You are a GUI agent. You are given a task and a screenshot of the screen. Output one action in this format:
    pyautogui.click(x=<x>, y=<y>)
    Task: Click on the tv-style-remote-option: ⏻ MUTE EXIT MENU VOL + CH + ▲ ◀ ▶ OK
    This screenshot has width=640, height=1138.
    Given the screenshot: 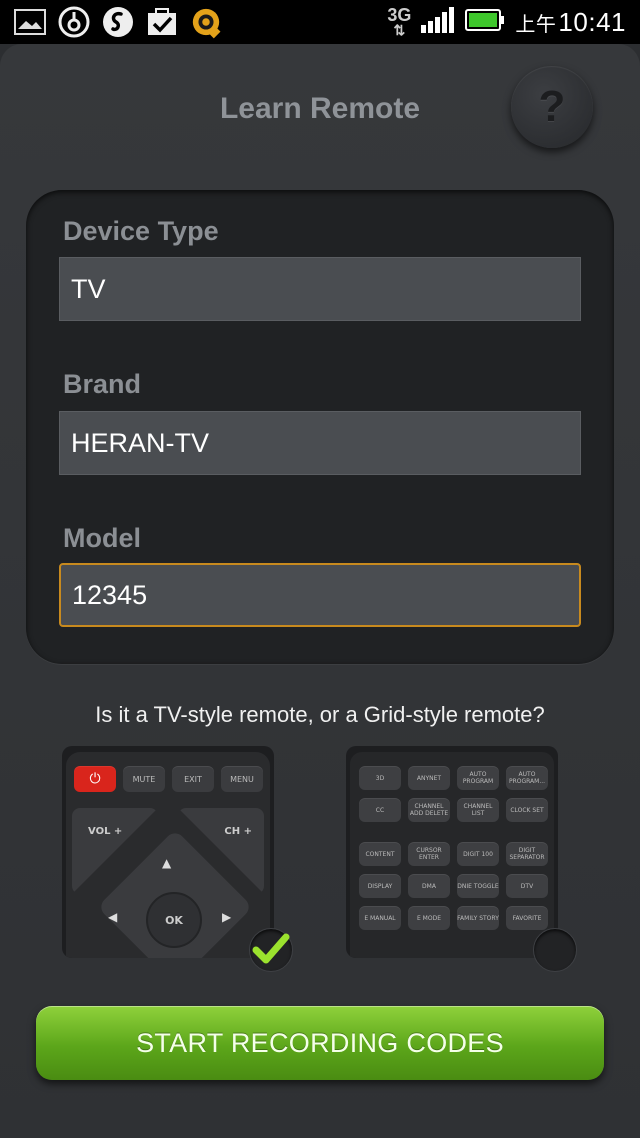 What is the action you would take?
    pyautogui.click(x=168, y=852)
    